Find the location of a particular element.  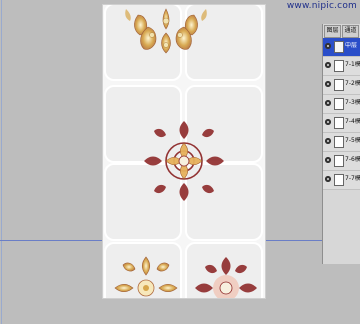

layer-row: 7-6模 is located at coordinates (341, 161).